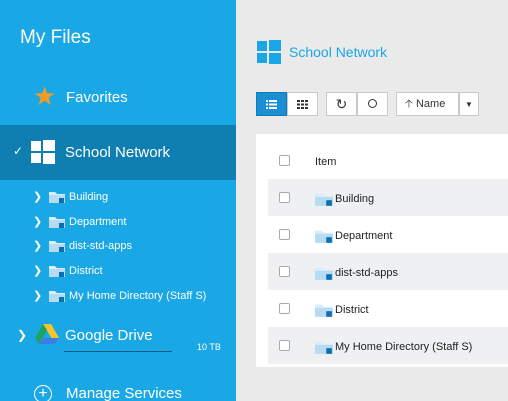 This screenshot has height=401, width=508. Describe the element at coordinates (138, 296) in the screenshot. I see `tree-item-label: My Home Directory (Staff S)` at that location.